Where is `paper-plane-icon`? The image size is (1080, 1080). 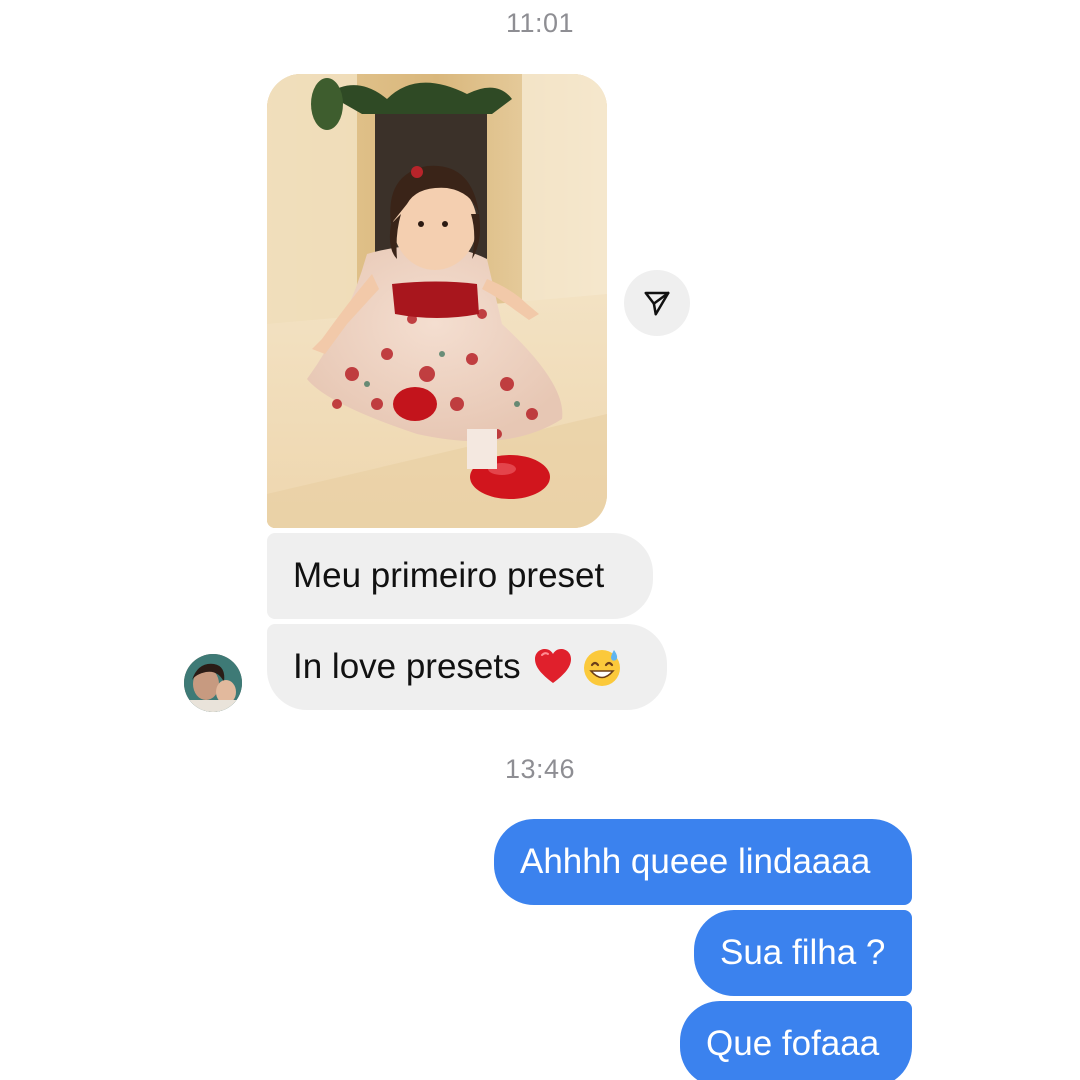 paper-plane-icon is located at coordinates (657, 303).